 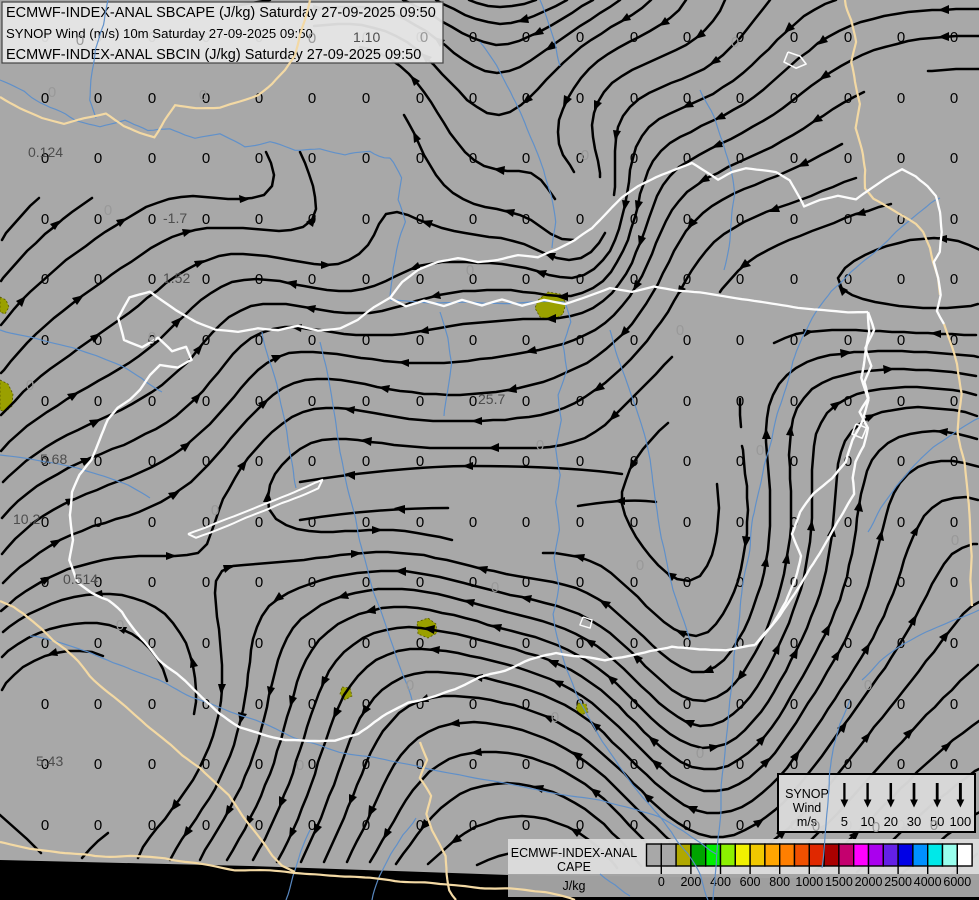 I want to click on svg-text: J/kg, so click(x=574, y=886).